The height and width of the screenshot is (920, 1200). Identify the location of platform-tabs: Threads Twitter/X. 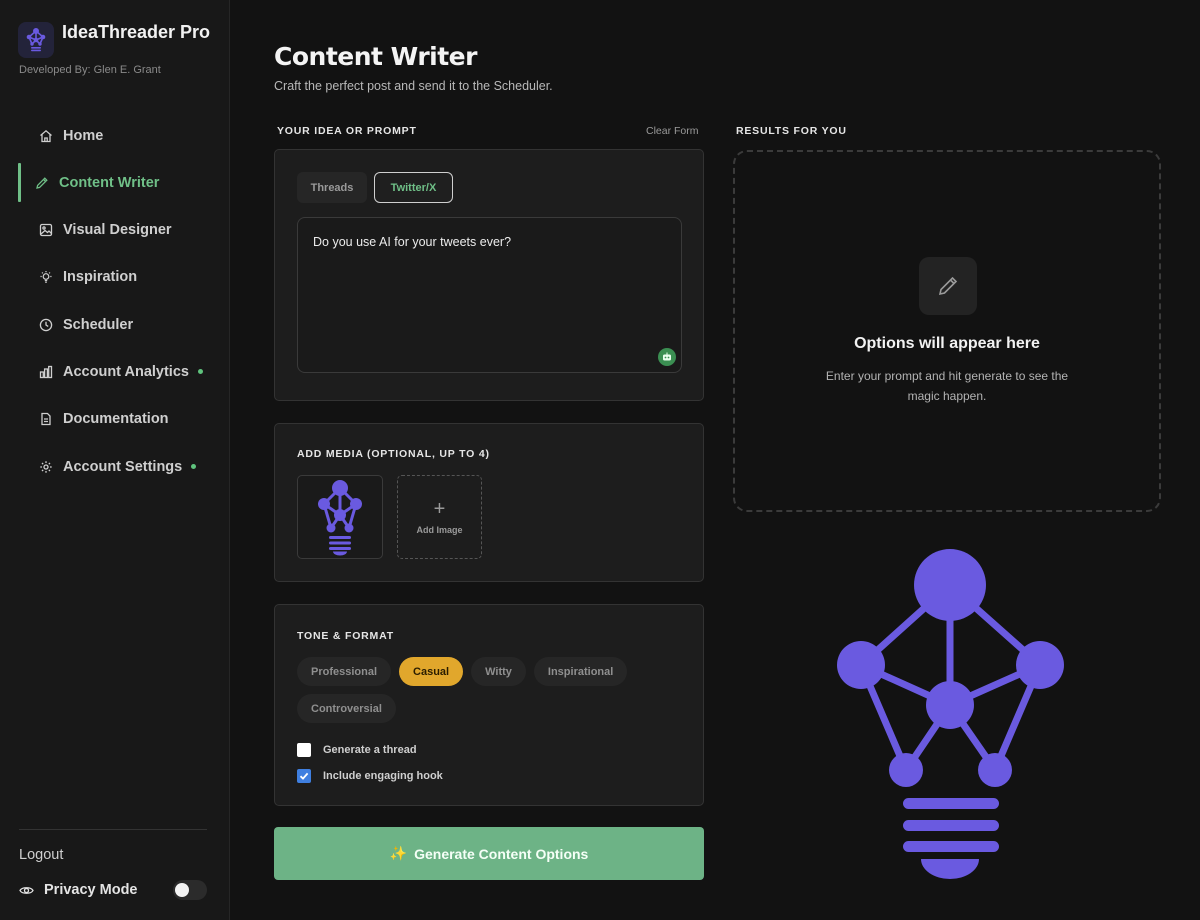
(375, 187).